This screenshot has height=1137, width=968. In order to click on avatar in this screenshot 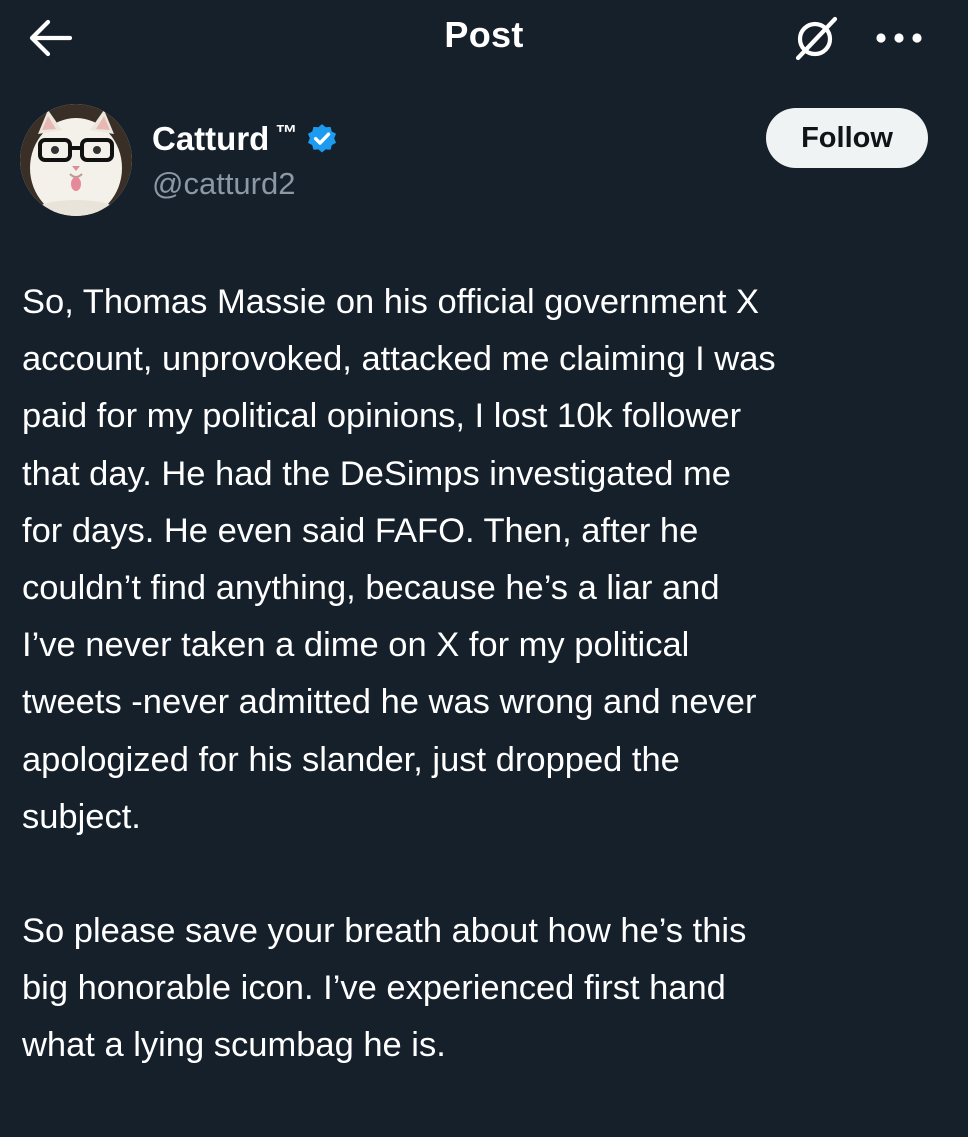, I will do `click(76, 160)`.